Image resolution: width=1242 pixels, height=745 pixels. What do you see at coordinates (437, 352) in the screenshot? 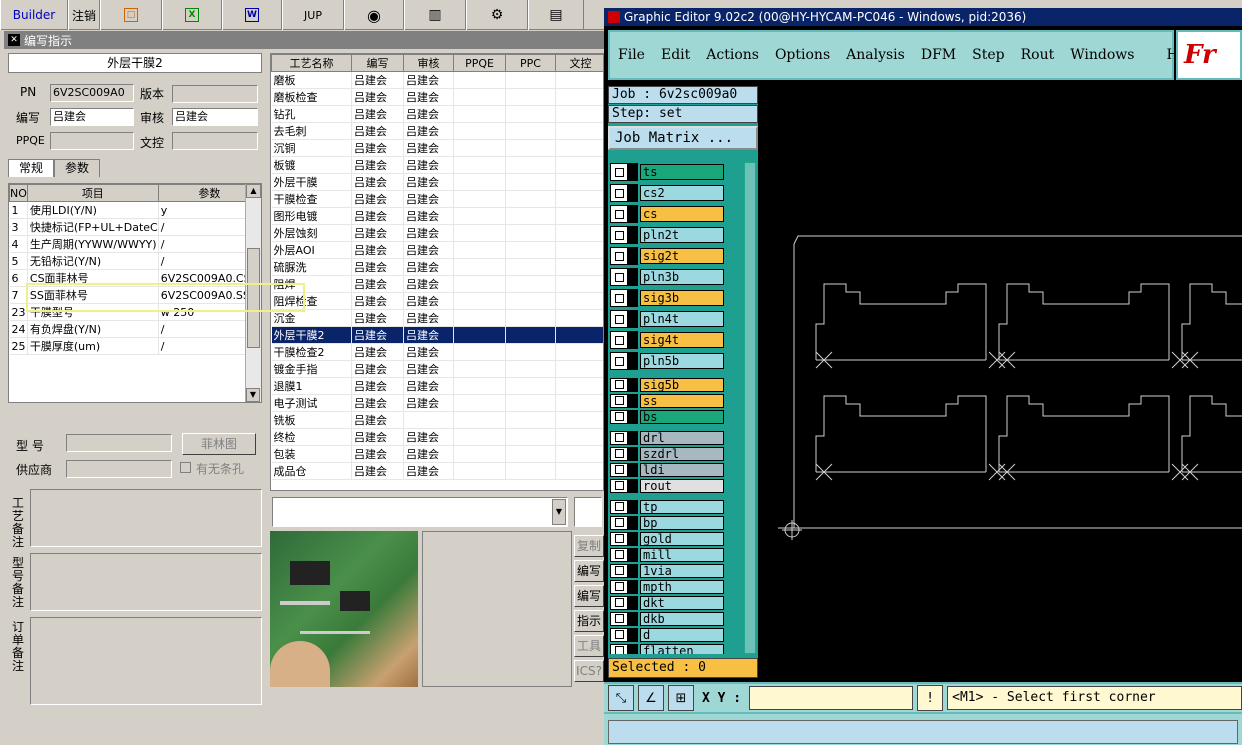
I see `process-row: 干膜检查2 吕建会 吕建会` at bounding box center [437, 352].